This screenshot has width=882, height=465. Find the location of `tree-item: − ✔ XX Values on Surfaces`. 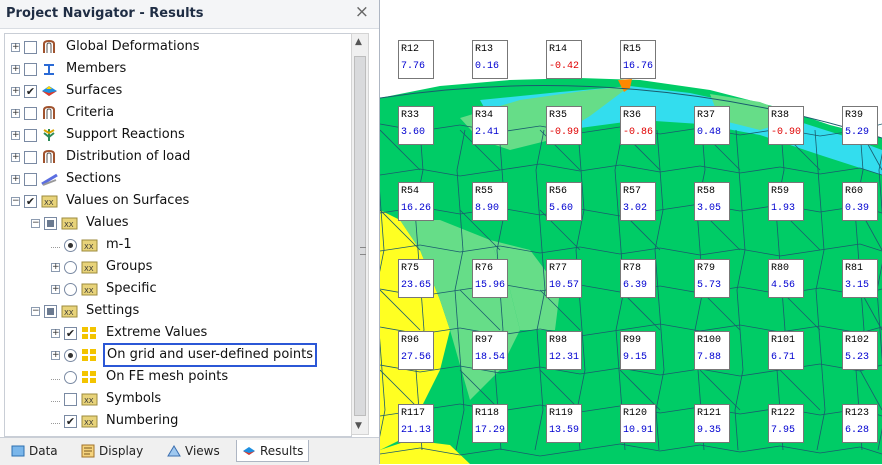

tree-item: − ✔ XX Values on Surfaces is located at coordinates (101, 201).